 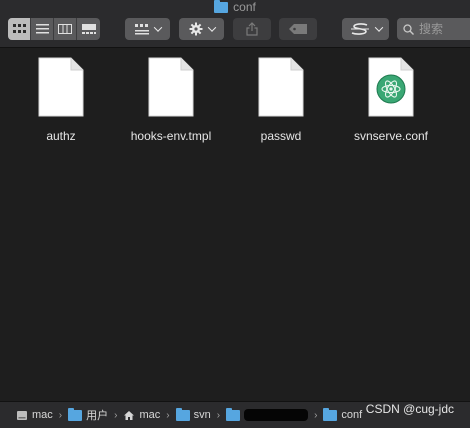 I want to click on gear-icon, so click(x=195, y=29).